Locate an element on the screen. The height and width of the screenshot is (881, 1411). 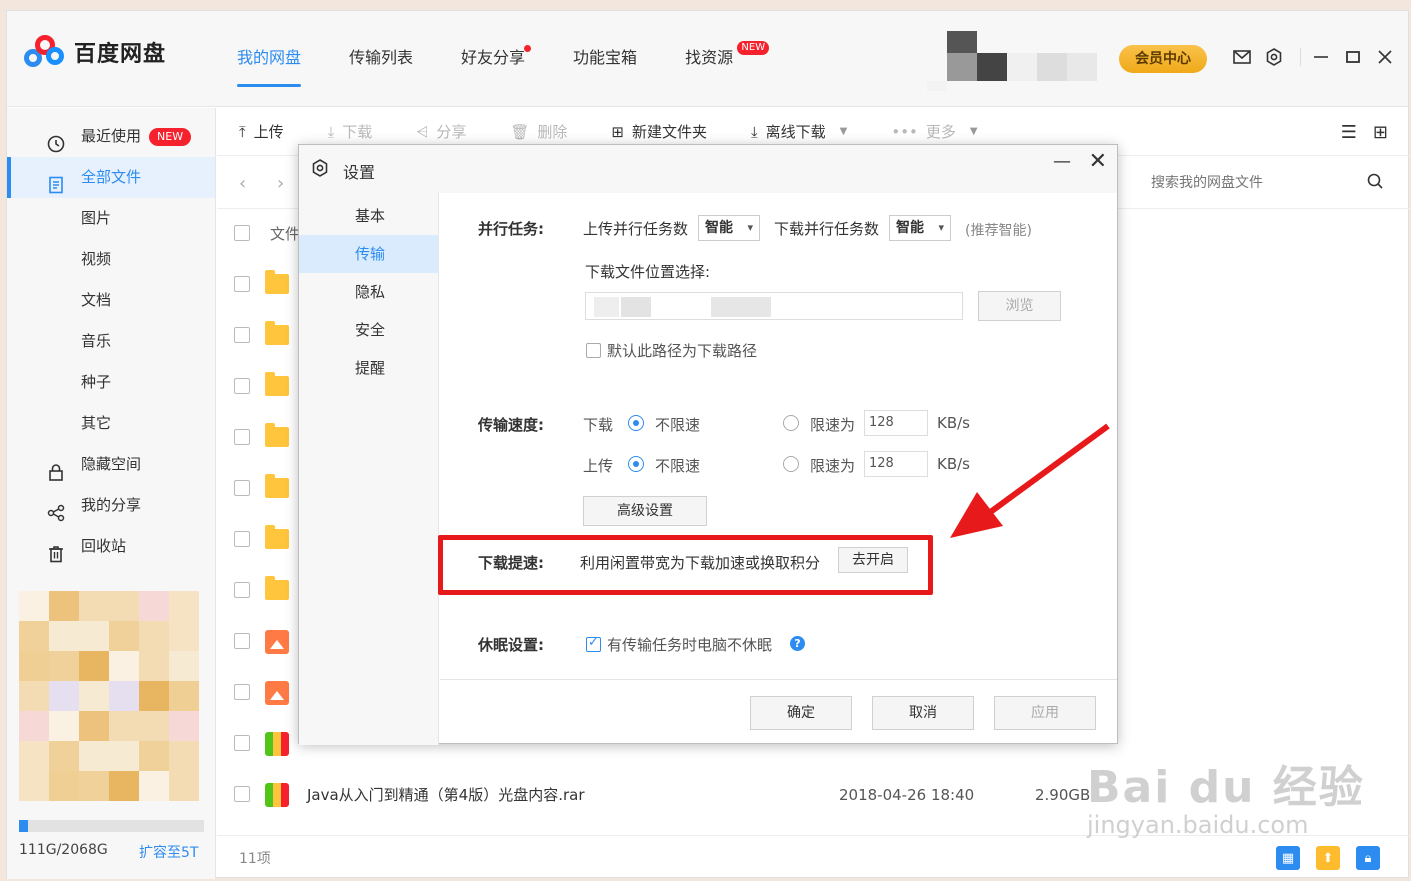
promo-banner-image is located at coordinates (109, 696).